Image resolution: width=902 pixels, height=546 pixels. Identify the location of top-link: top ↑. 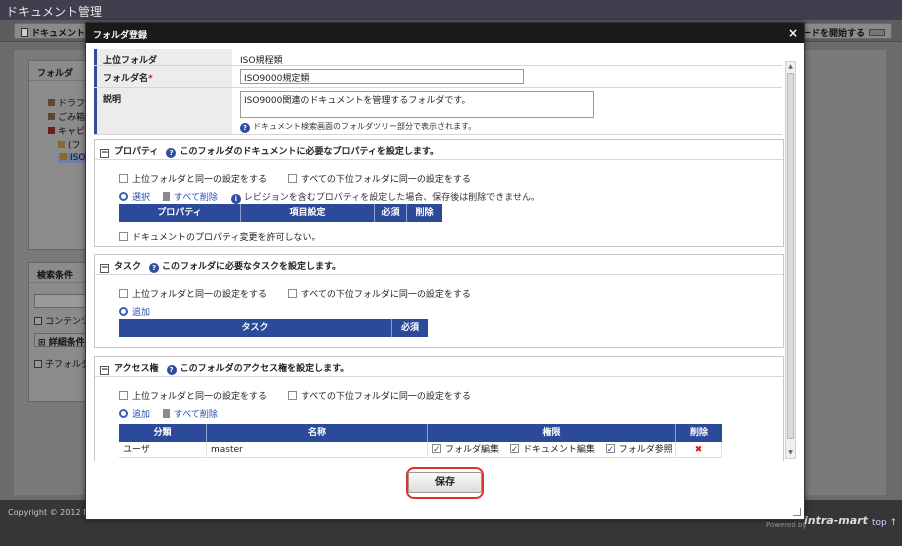
(884, 523).